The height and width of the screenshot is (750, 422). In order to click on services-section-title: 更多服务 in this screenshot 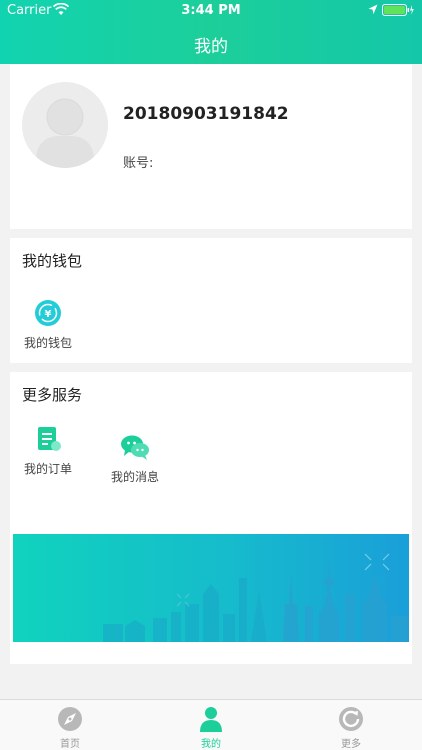, I will do `click(52, 395)`.